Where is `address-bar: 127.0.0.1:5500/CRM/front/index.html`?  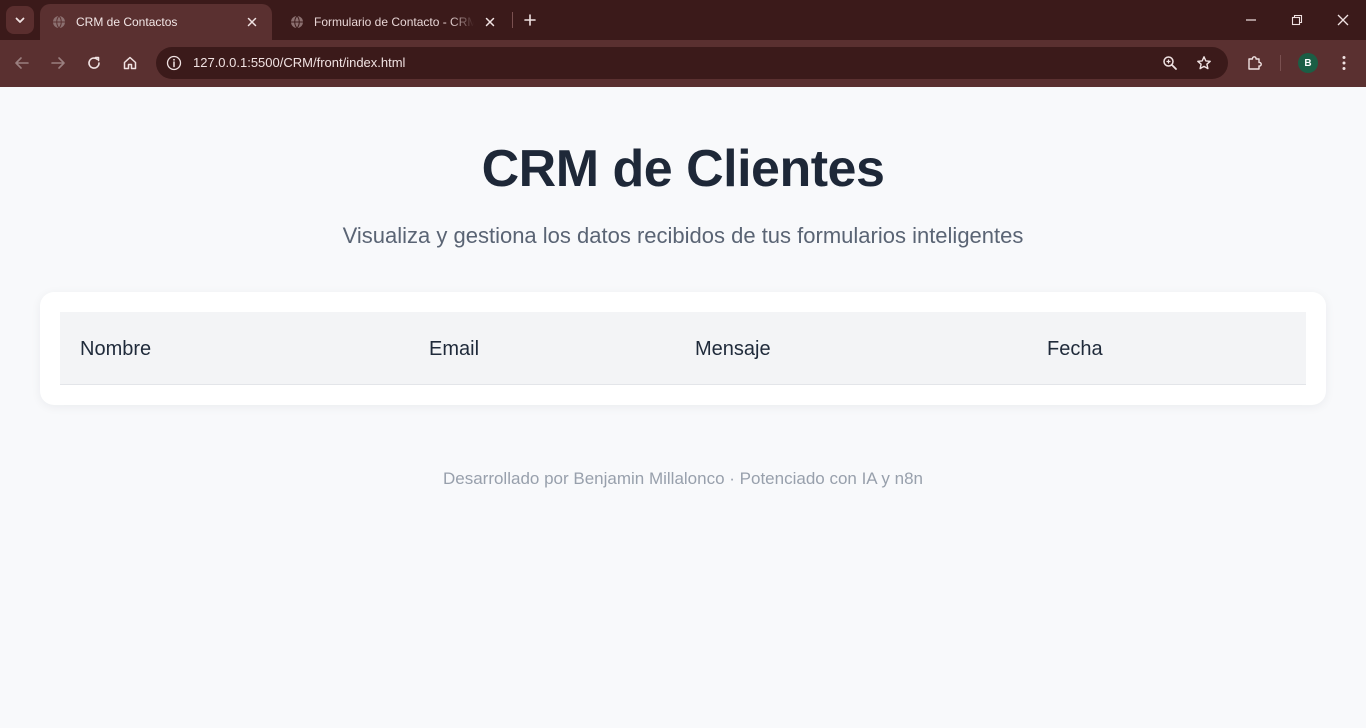 address-bar: 127.0.0.1:5500/CRM/front/index.html is located at coordinates (692, 63).